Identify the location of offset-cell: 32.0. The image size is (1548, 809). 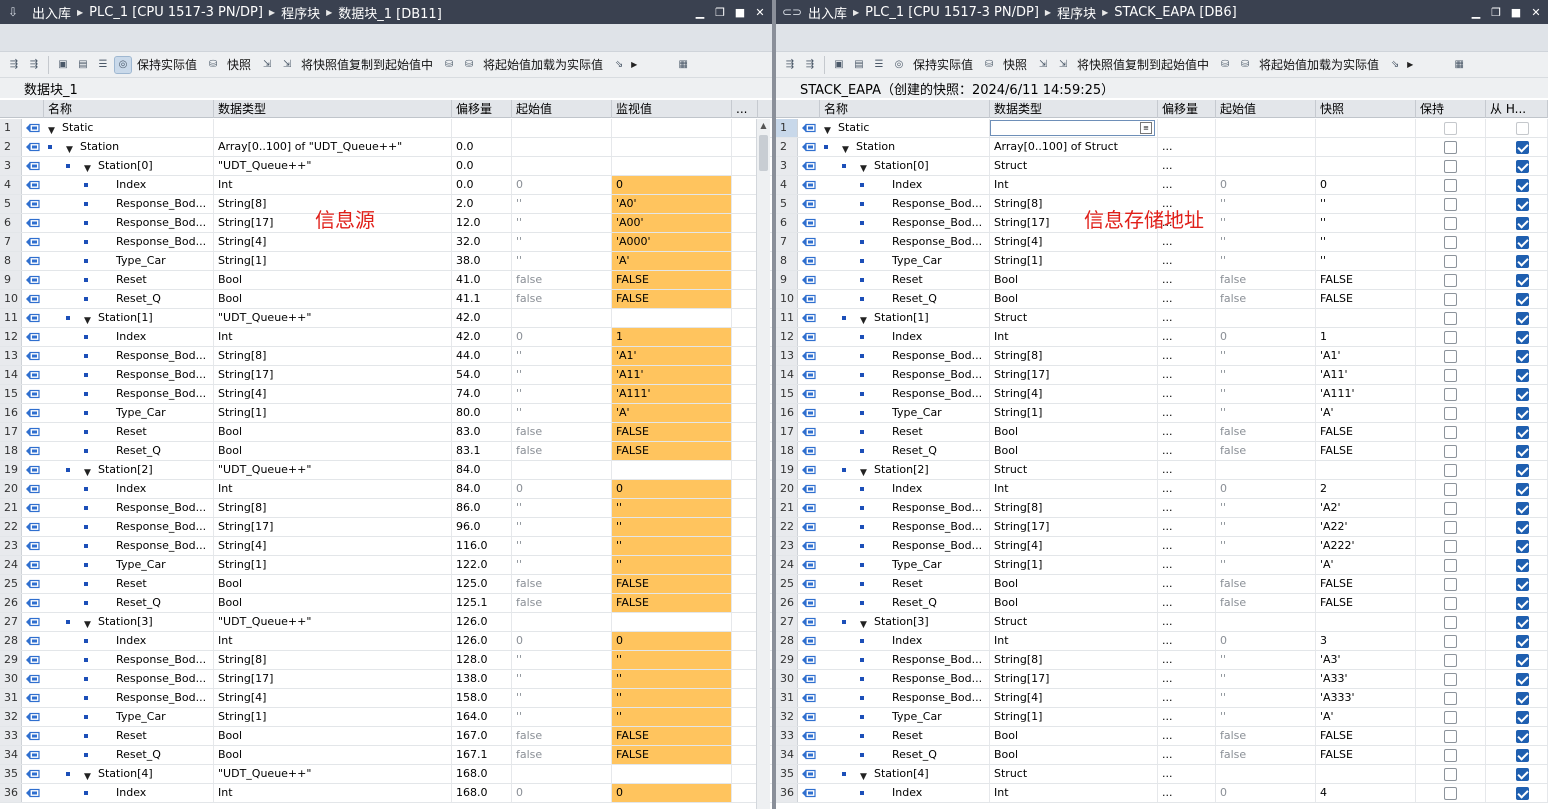
(482, 242).